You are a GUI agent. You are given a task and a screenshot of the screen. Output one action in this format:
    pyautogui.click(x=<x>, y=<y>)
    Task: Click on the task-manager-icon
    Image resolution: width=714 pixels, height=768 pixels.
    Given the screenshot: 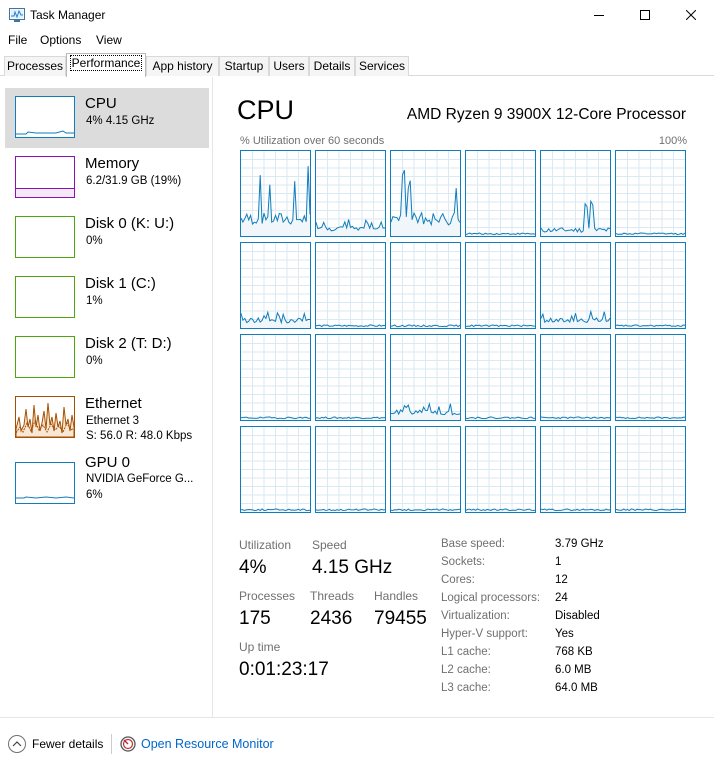 What is the action you would take?
    pyautogui.click(x=17, y=15)
    